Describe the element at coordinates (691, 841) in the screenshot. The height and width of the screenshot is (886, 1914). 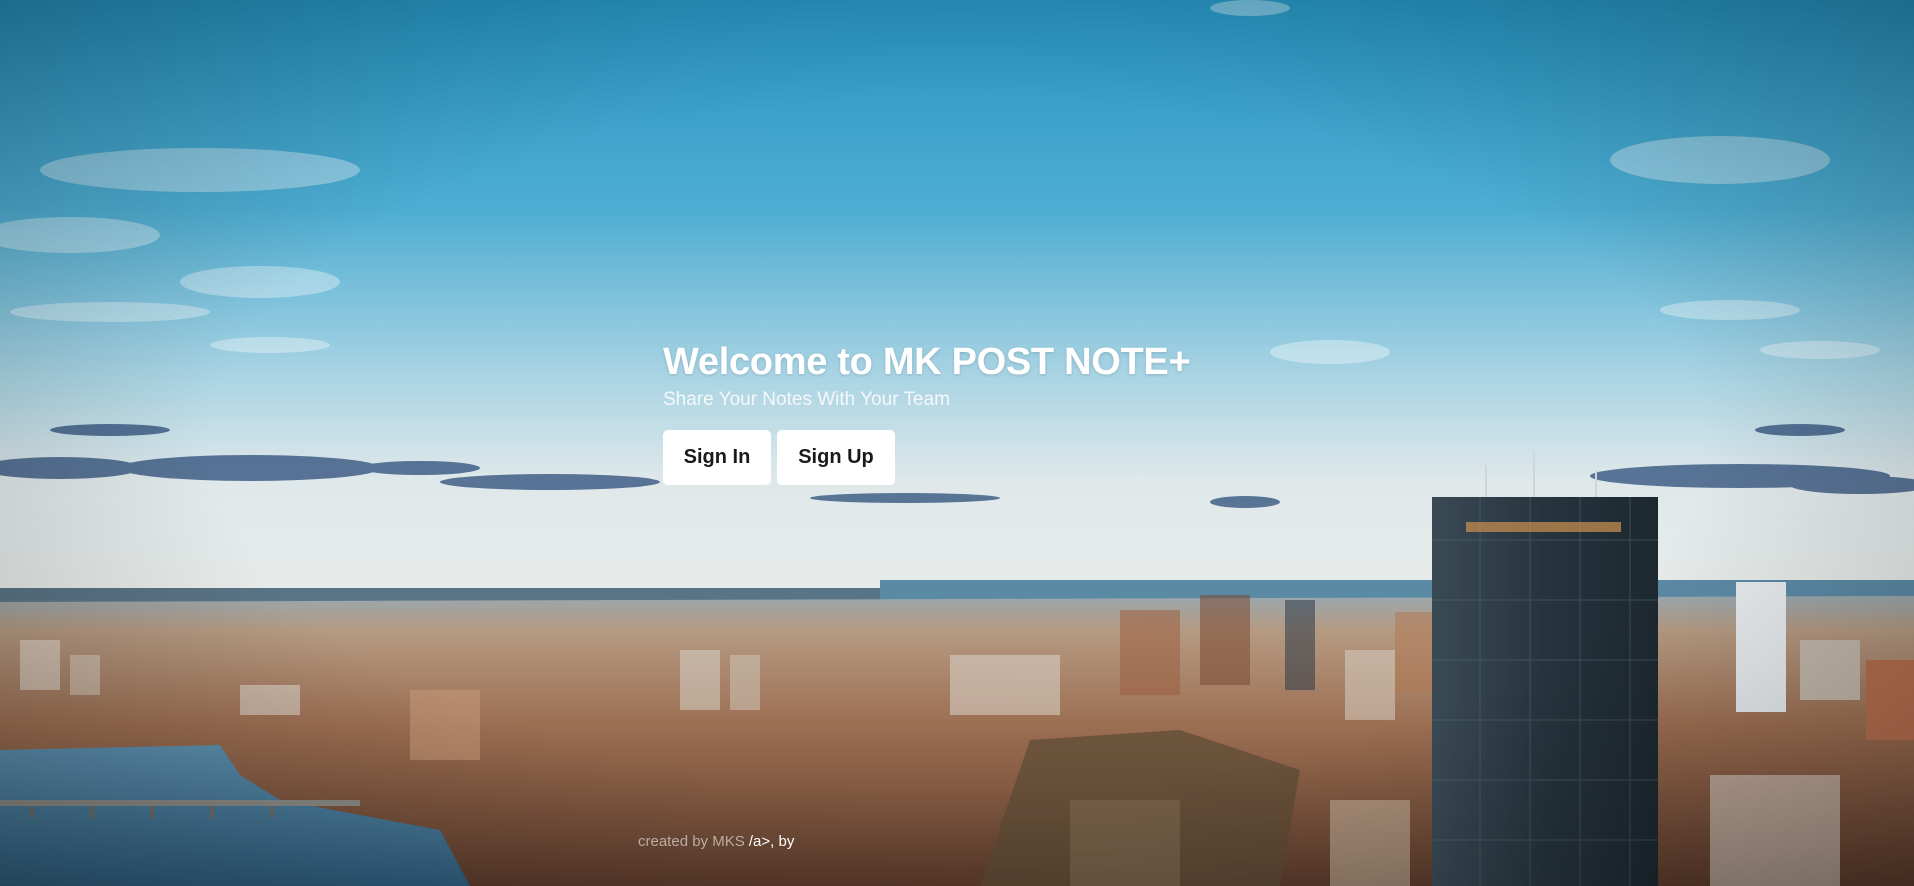
I see `footer-credit-faded: created by MKS` at that location.